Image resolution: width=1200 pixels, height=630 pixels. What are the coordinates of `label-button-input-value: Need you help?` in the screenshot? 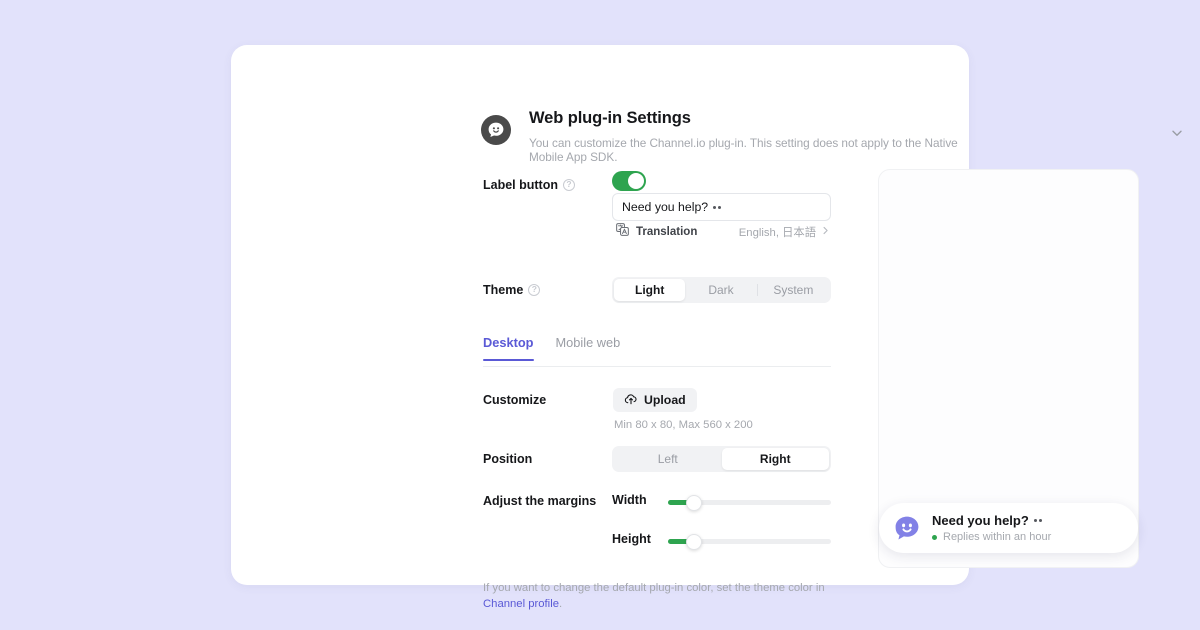 It's located at (665, 207).